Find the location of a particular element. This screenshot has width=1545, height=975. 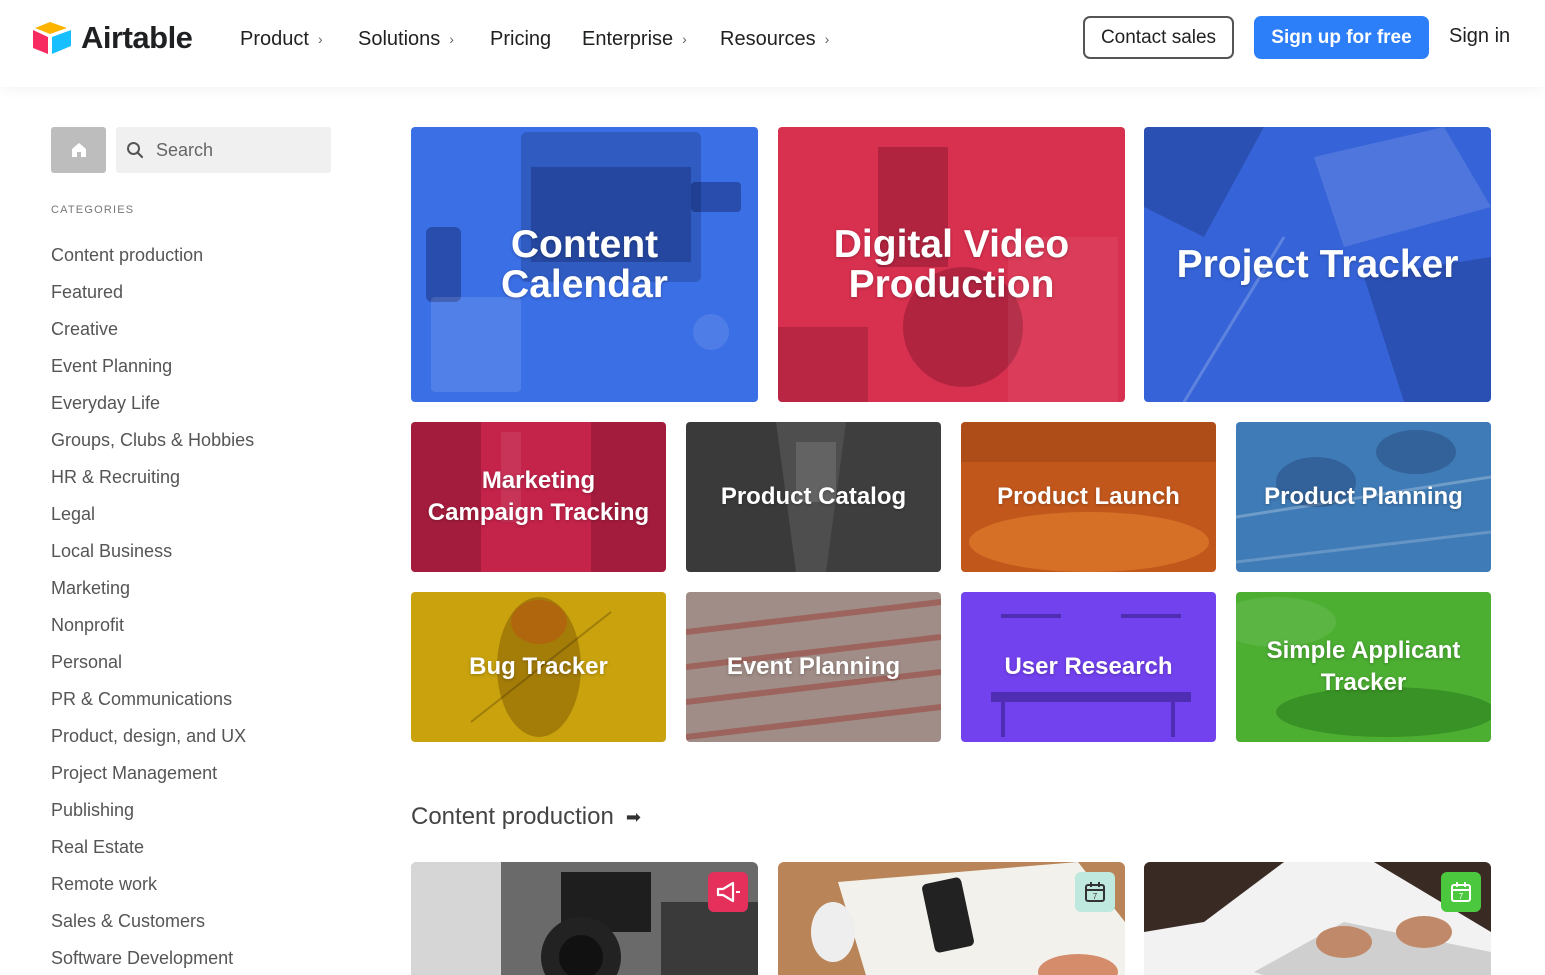

category-publishing: Publishing is located at coordinates (152, 810).